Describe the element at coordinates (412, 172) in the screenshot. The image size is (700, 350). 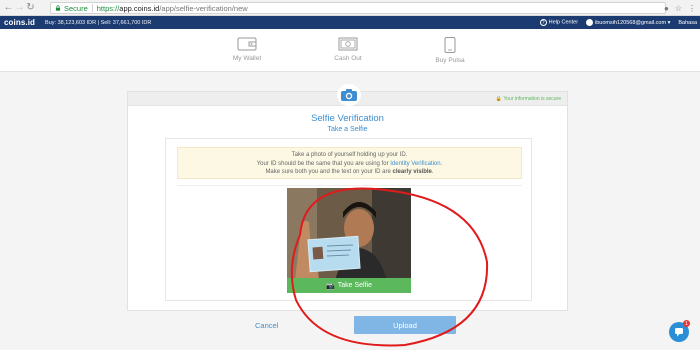
I see `notice-emphasis: clearly visible` at that location.